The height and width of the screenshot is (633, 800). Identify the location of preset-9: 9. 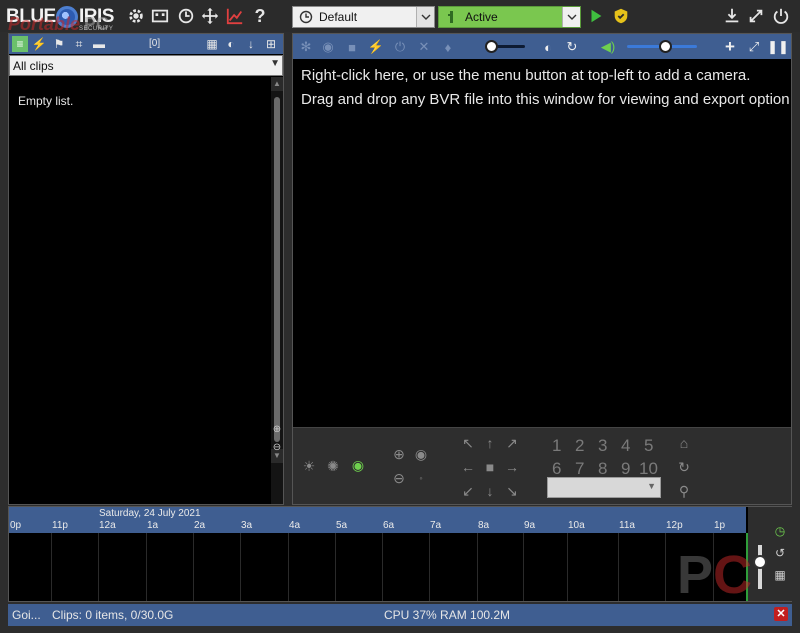
(625, 469).